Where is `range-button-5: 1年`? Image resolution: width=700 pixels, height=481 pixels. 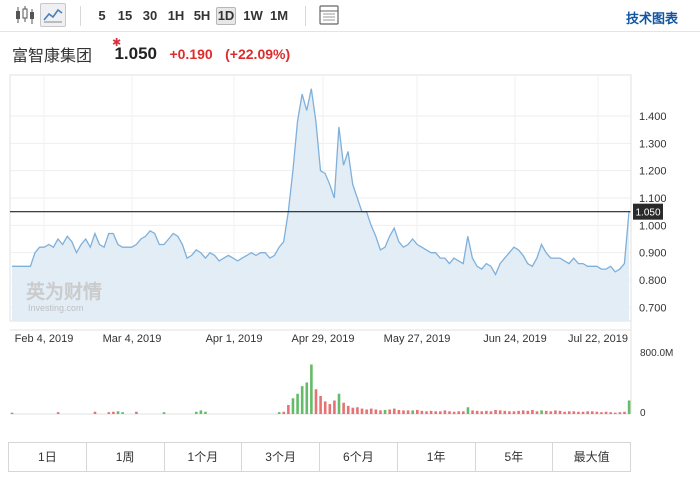 range-button-5: 1年 is located at coordinates (436, 457).